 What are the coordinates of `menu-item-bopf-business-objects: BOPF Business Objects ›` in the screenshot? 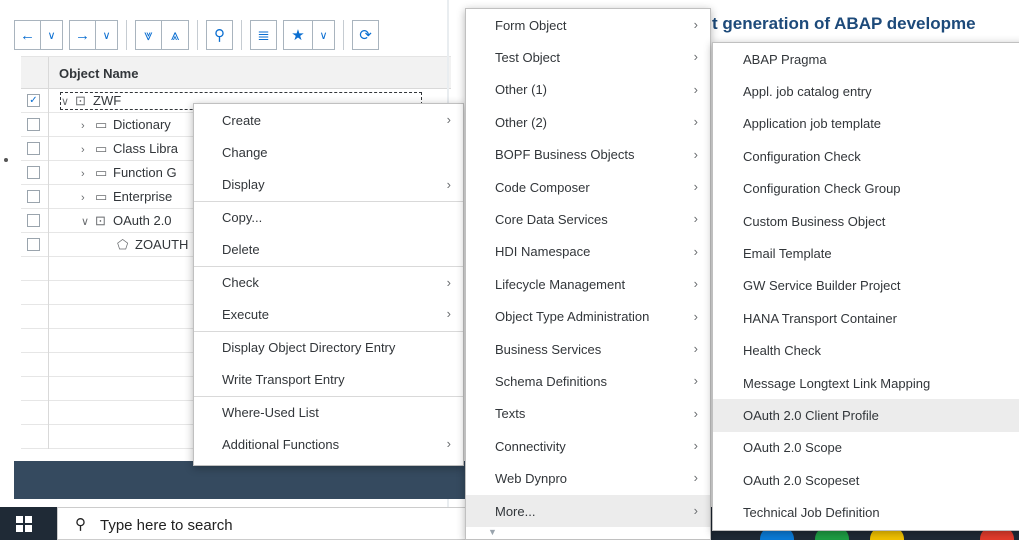 It's located at (588, 155).